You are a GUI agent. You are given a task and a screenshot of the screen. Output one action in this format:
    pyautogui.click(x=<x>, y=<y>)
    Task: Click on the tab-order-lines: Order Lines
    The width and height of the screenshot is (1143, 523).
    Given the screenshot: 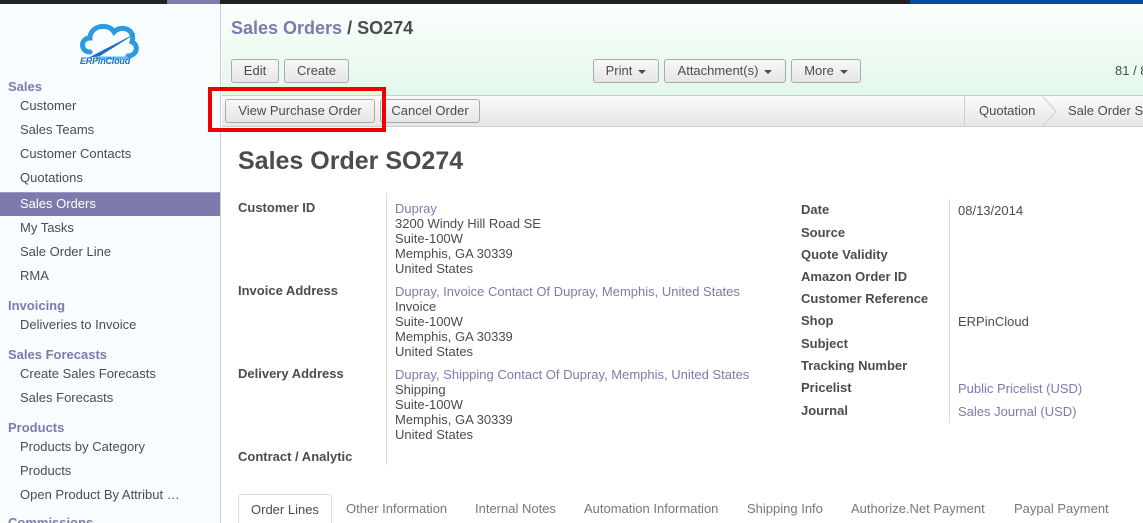 What is the action you would take?
    pyautogui.click(x=285, y=508)
    